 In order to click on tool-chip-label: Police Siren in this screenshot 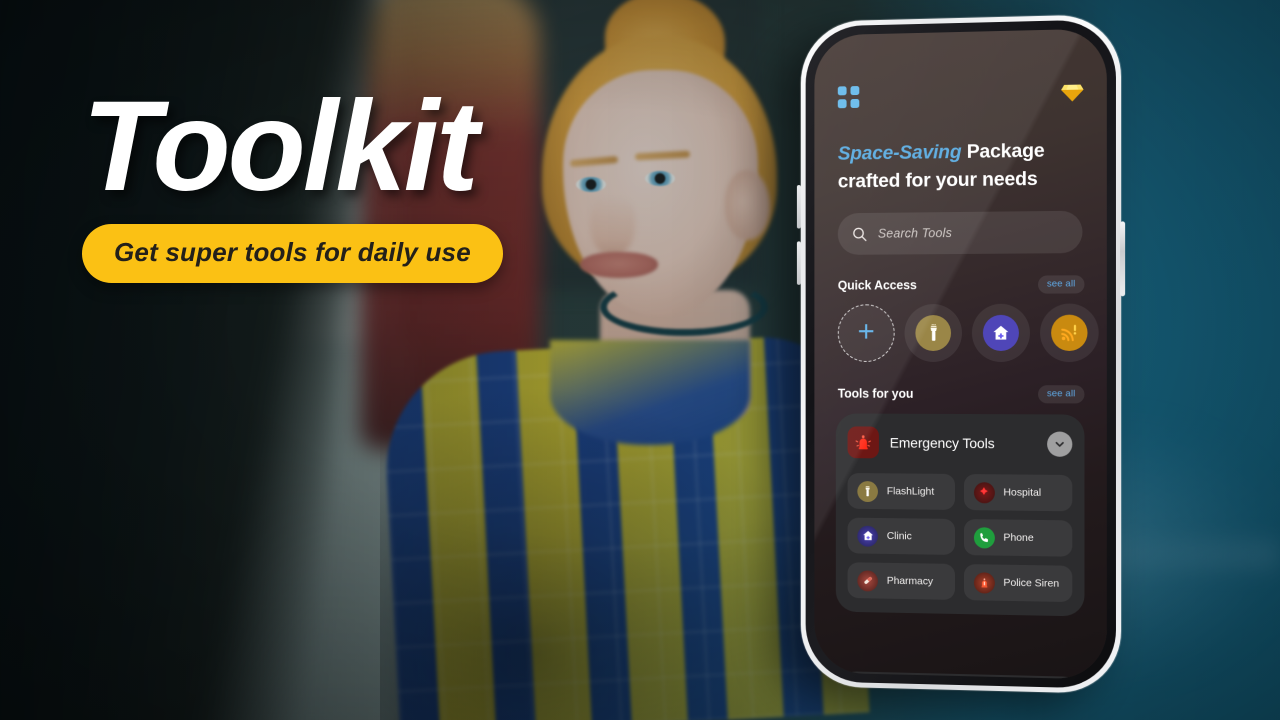, I will do `click(1031, 583)`.